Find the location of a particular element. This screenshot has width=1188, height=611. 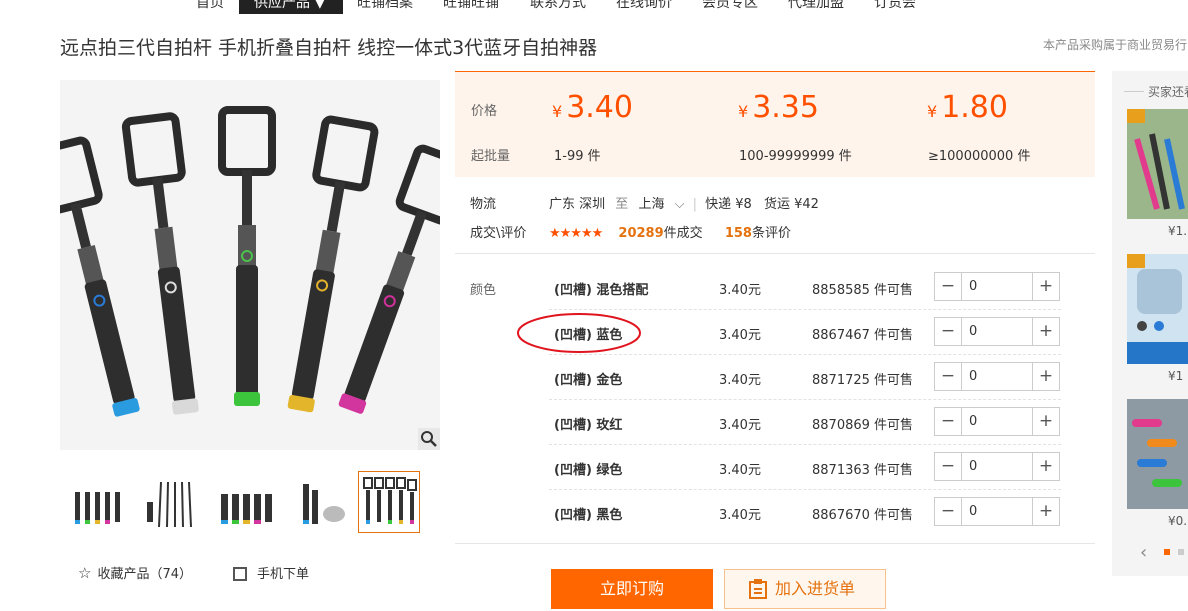

deals-label: 成交\评价 is located at coordinates (498, 233).